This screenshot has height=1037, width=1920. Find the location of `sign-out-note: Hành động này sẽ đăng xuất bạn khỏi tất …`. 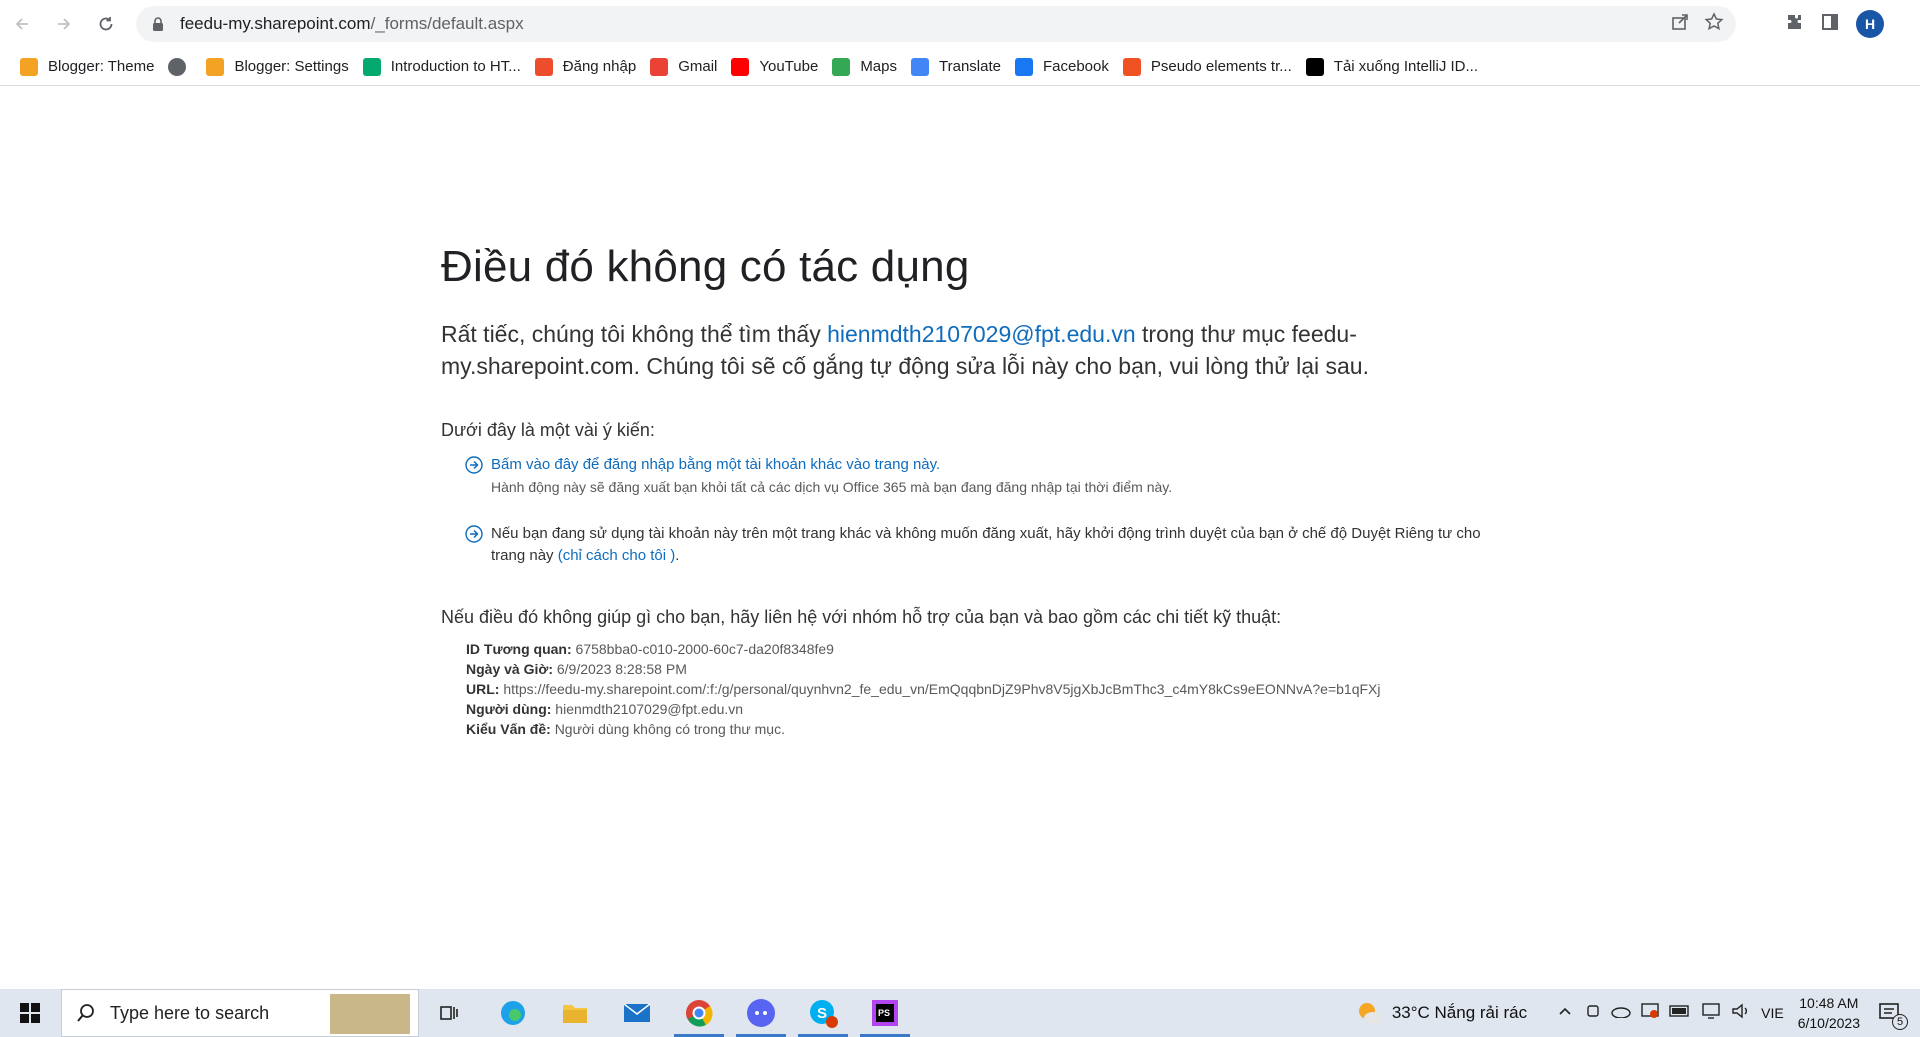

sign-out-note: Hành động này sẽ đăng xuất bạn khỏi tất … is located at coordinates (832, 487).